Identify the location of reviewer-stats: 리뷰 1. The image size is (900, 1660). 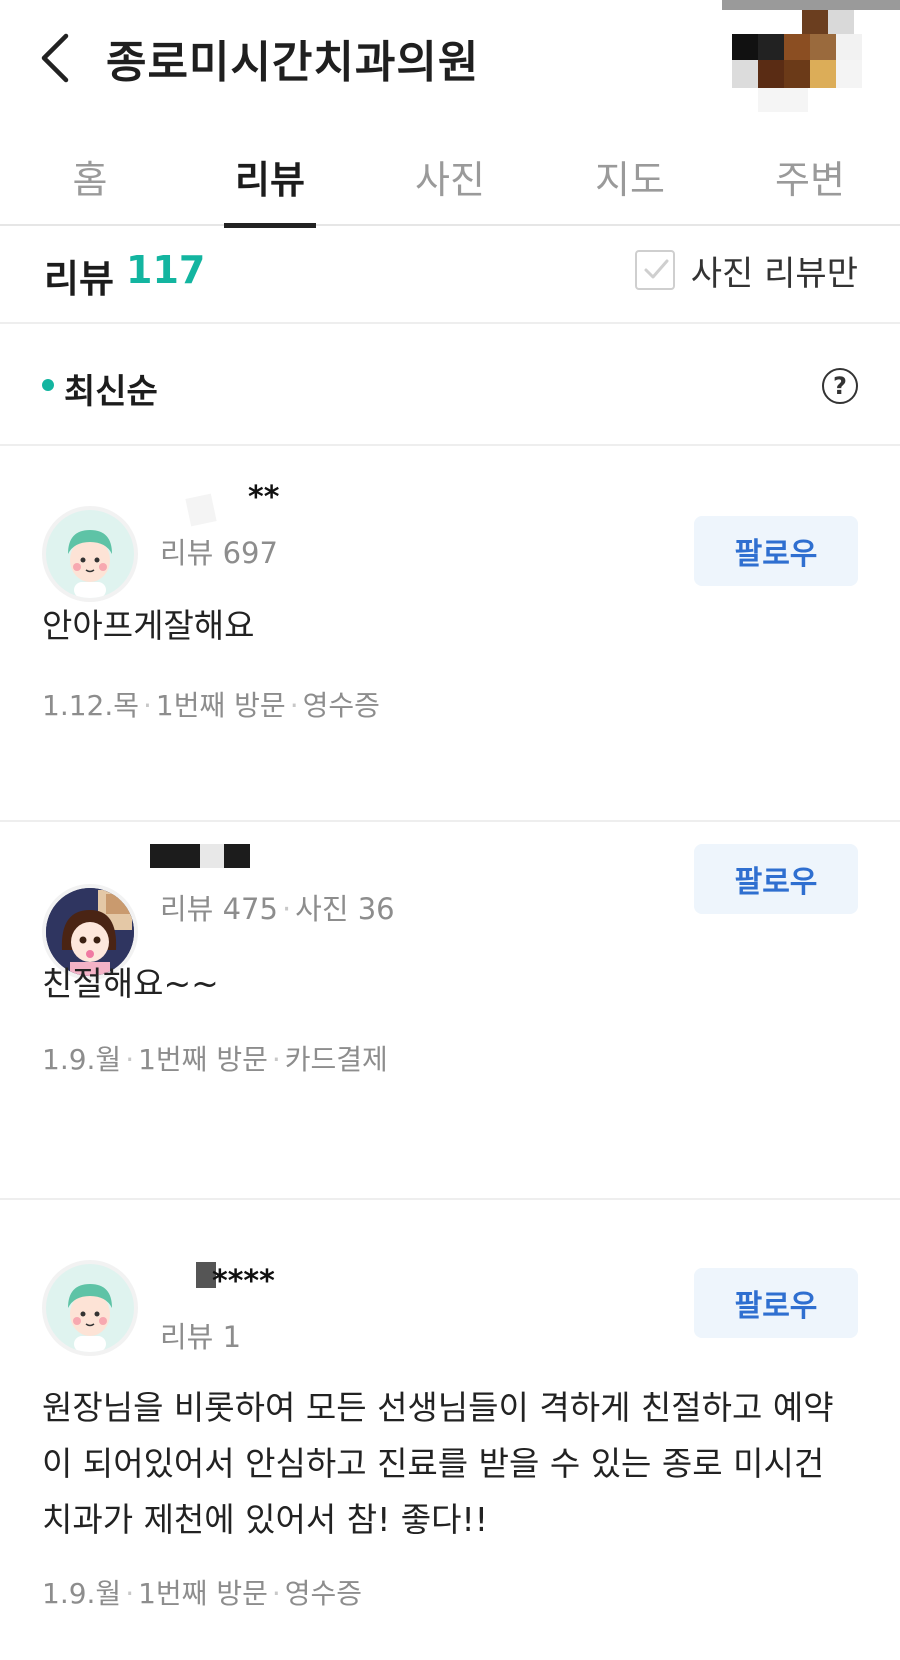
(201, 1337).